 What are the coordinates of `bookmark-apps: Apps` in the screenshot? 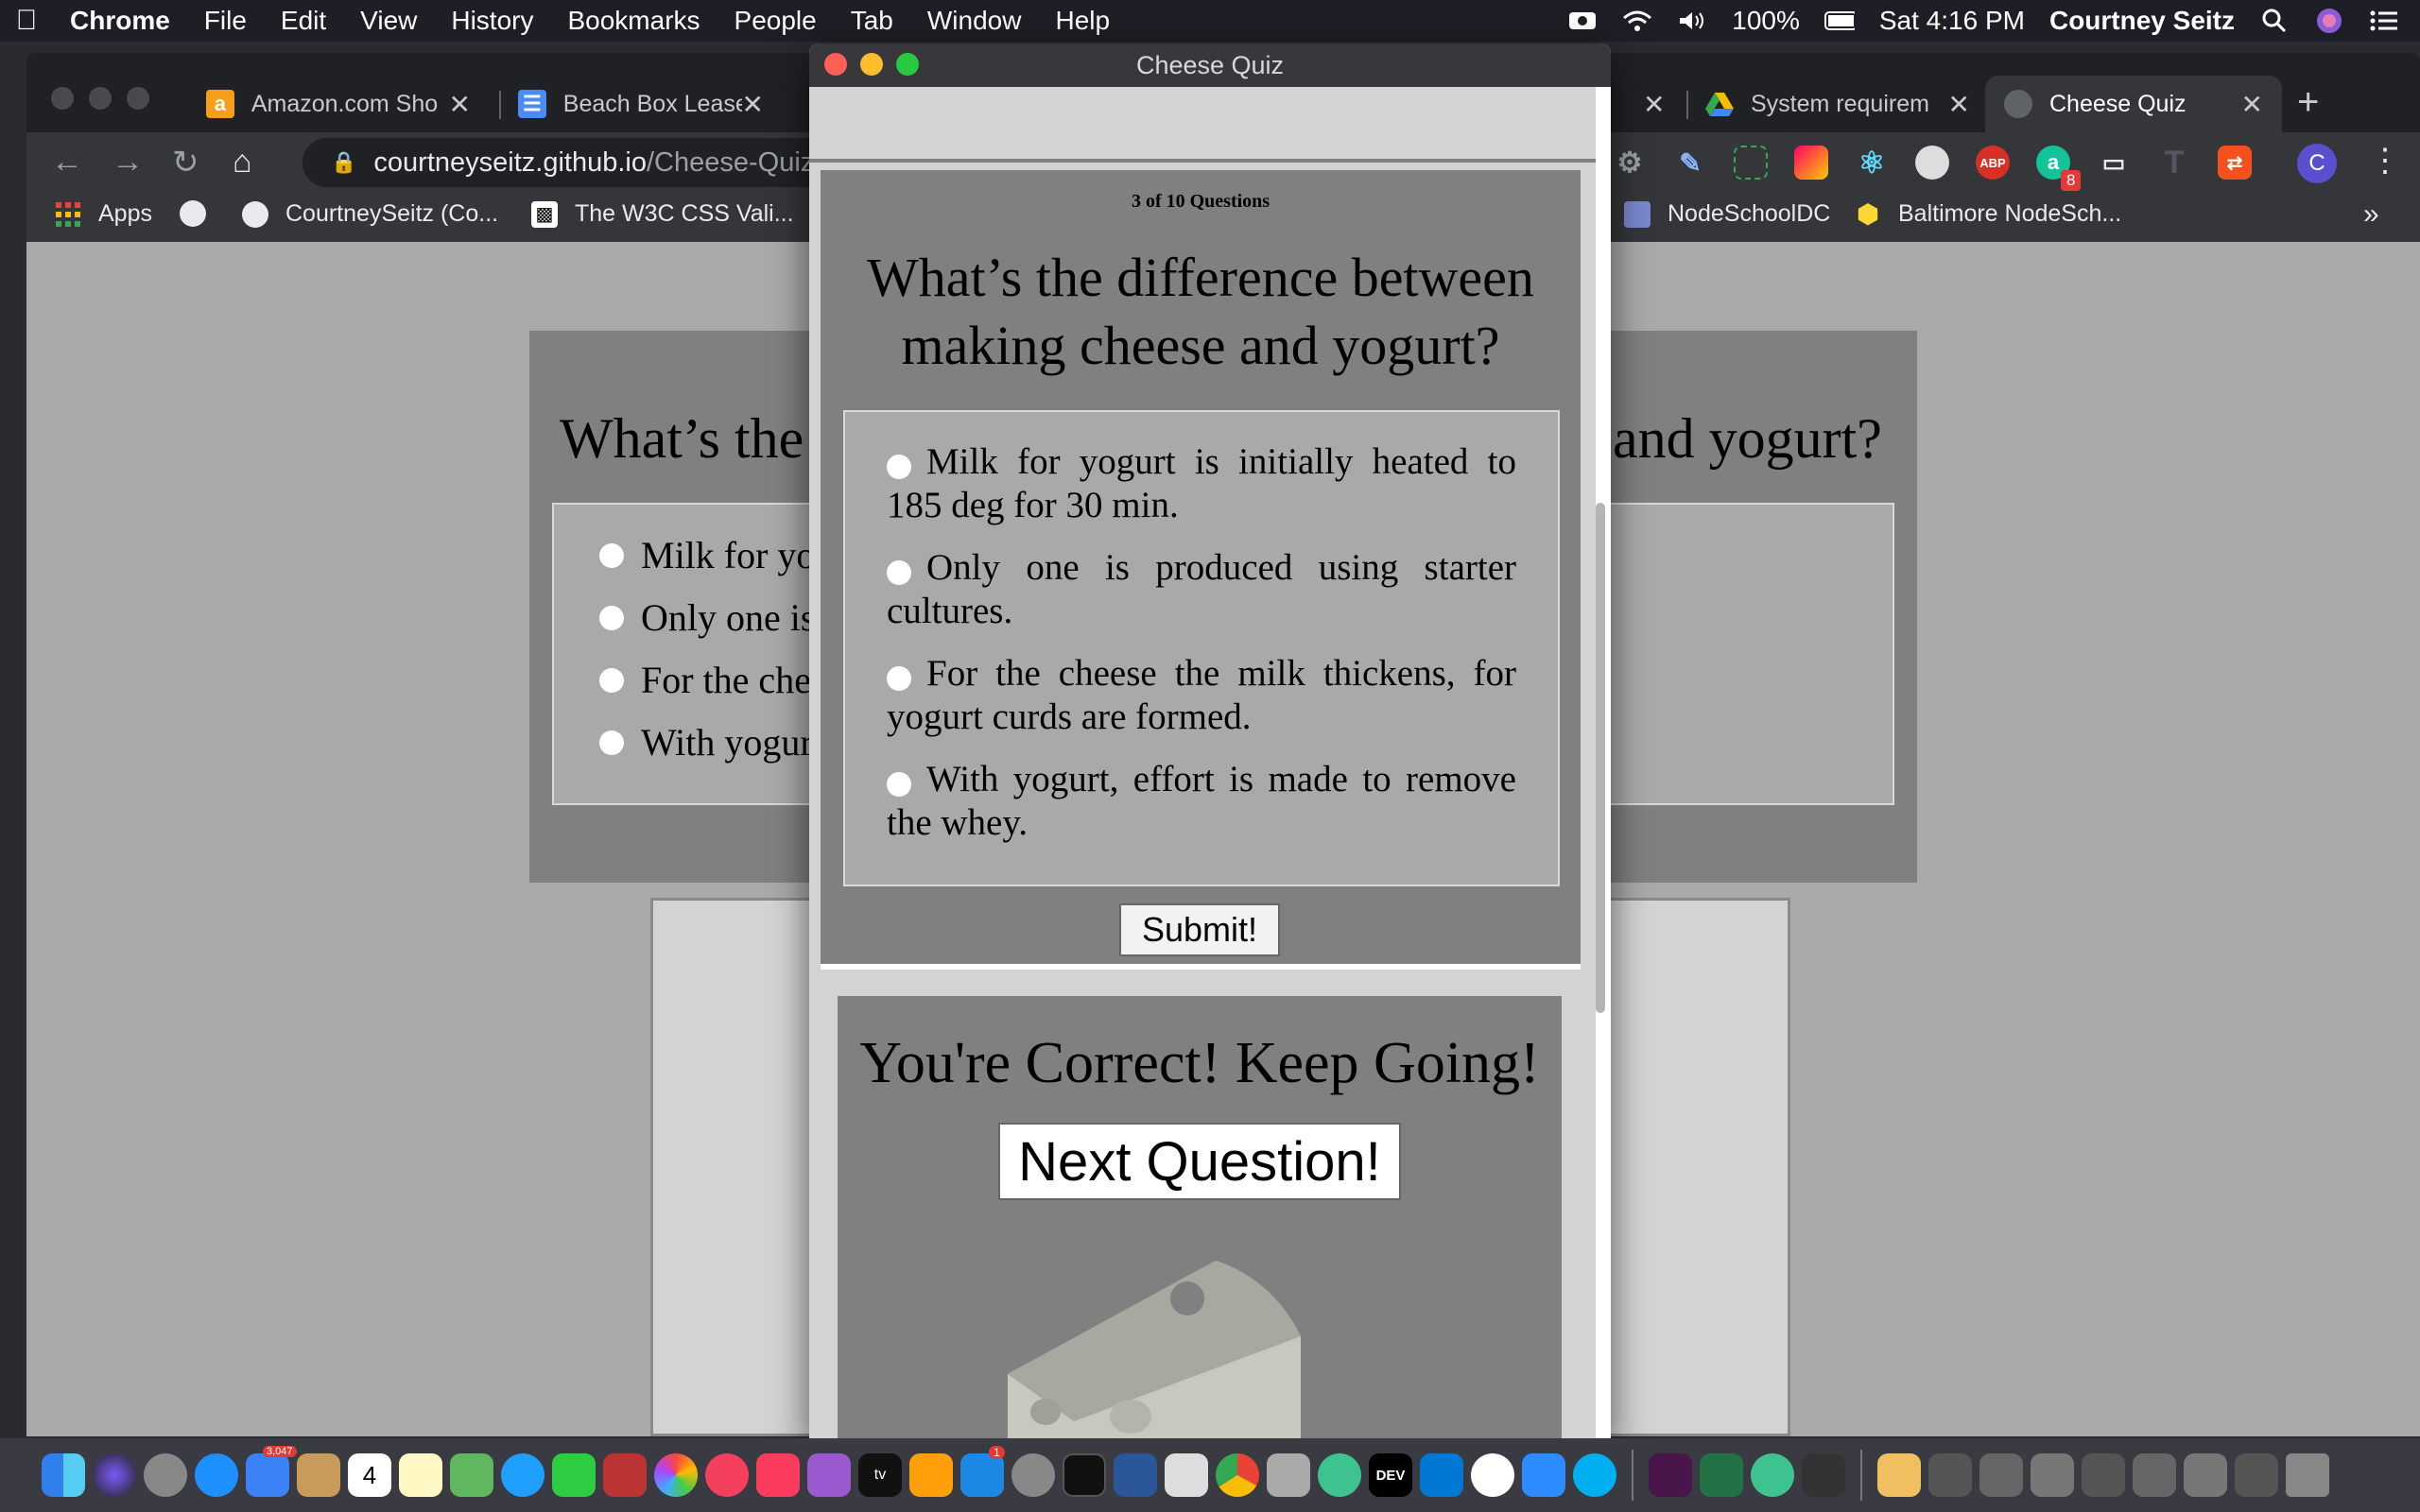 It's located at (103, 214).